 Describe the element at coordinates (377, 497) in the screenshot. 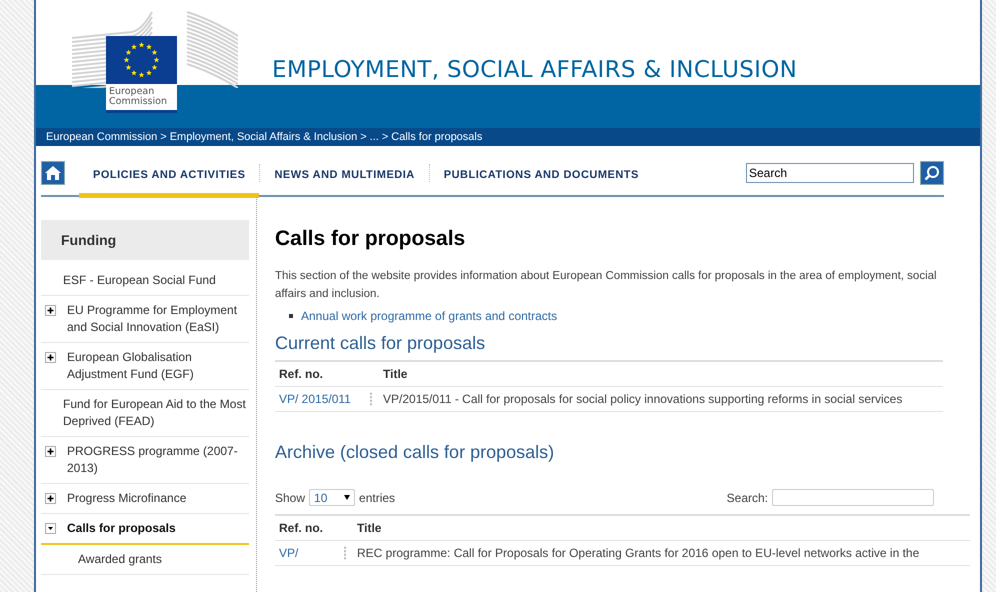

I see `entries-label: entries` at that location.